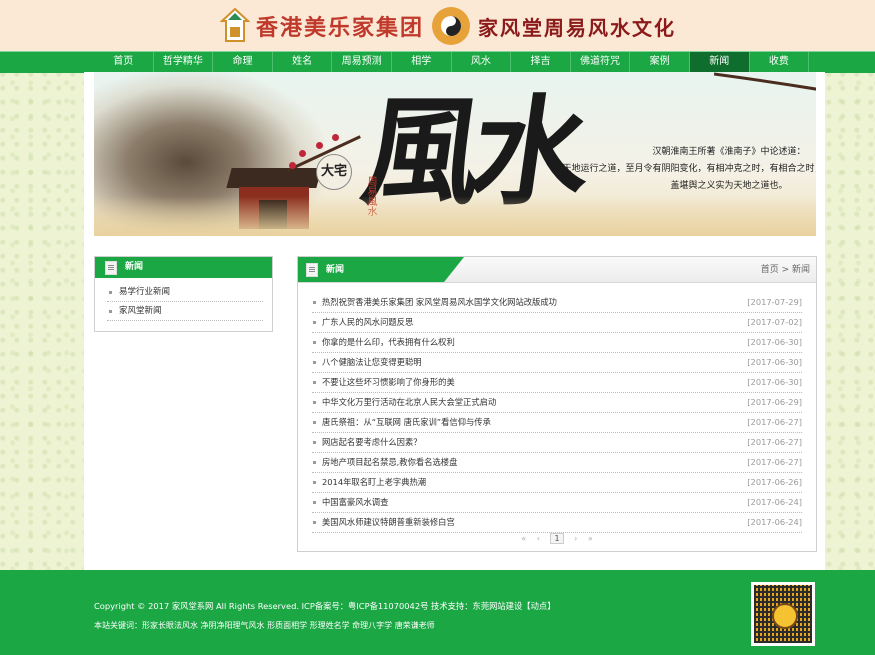 This screenshot has width=875, height=655. Describe the element at coordinates (243, 62) in the screenshot. I see `nav-item-2: 命理` at that location.